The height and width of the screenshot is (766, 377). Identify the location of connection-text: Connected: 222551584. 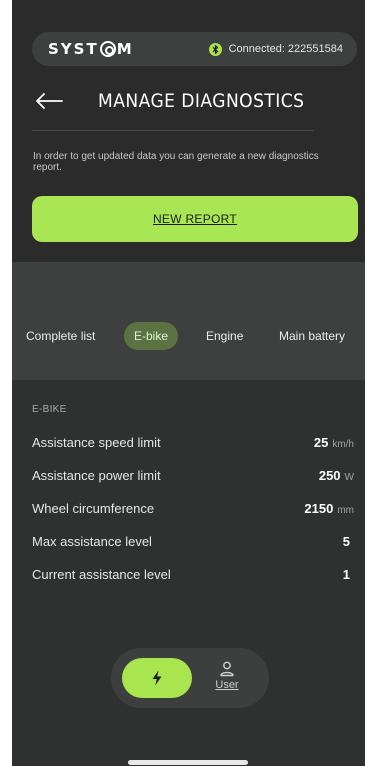
(285, 49).